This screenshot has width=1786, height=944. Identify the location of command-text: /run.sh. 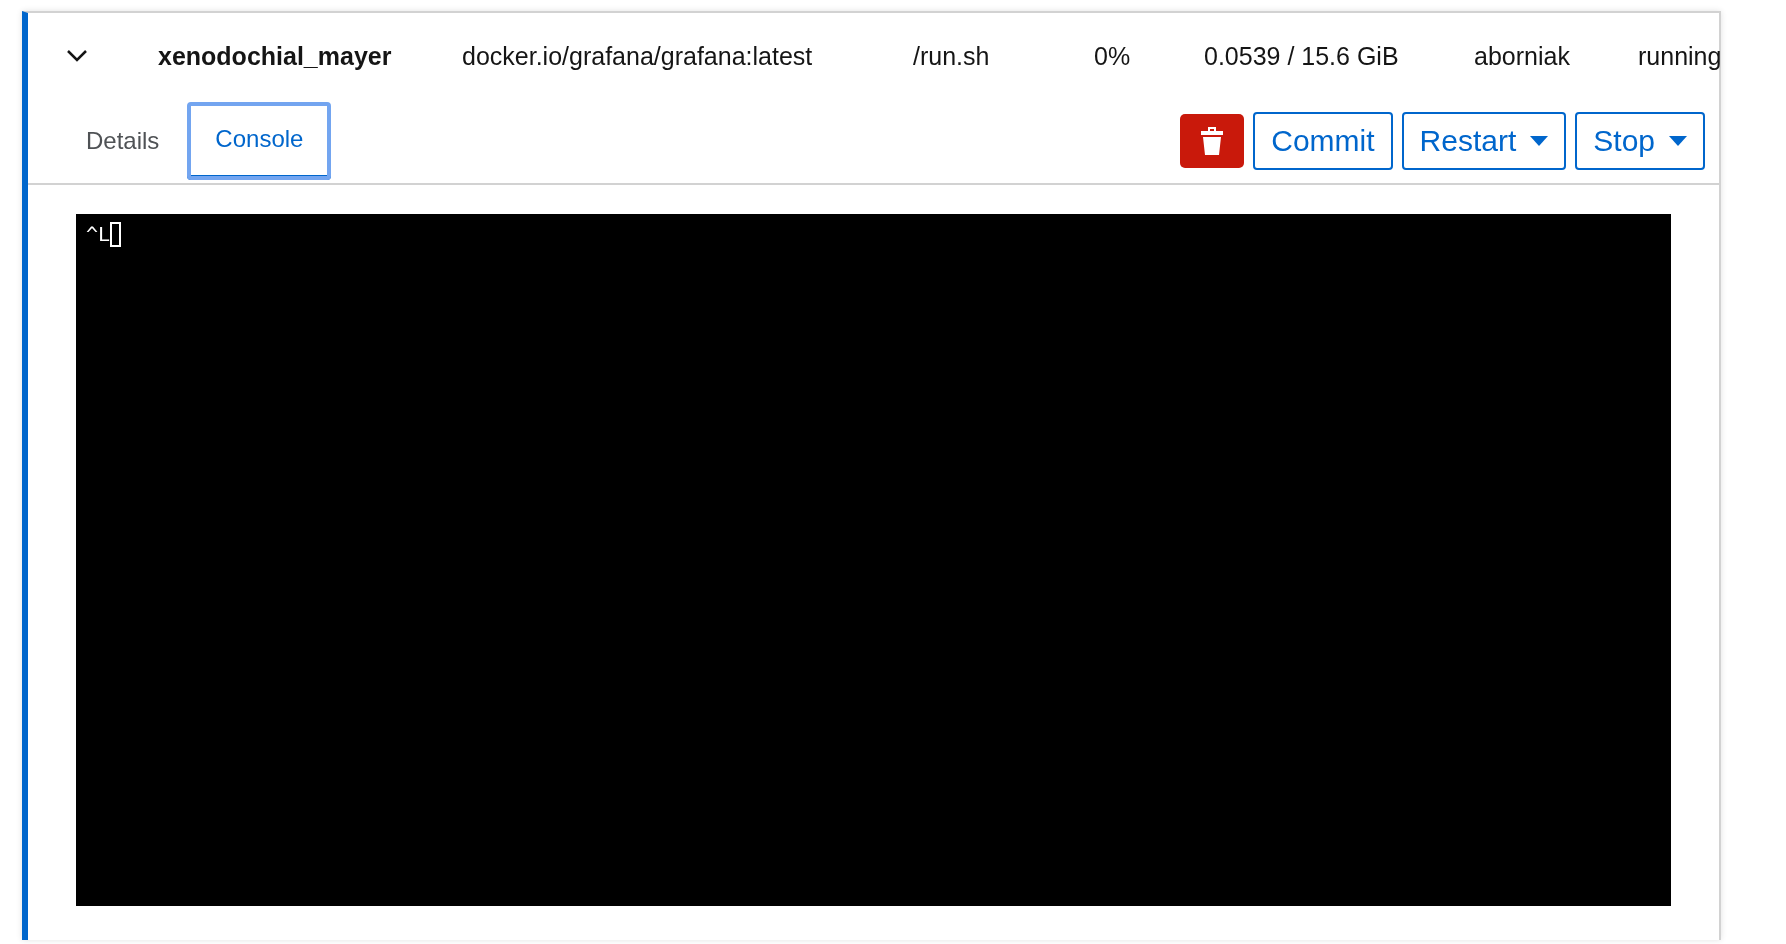
(952, 56).